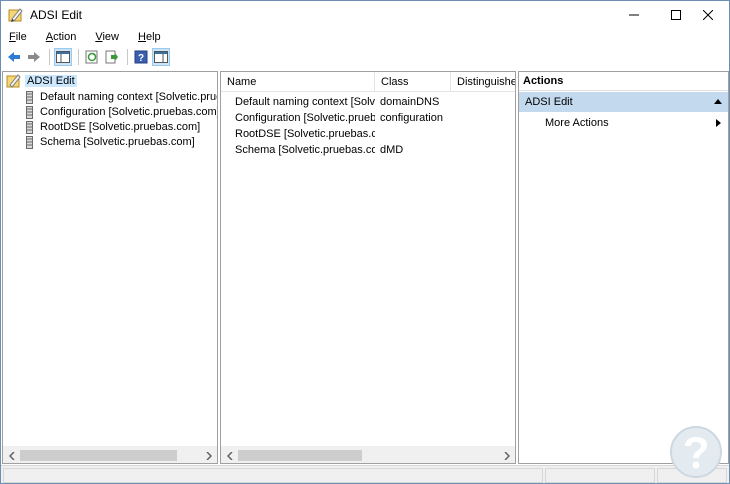 The height and width of the screenshot is (484, 730). I want to click on help-icon: ?, so click(141, 57).